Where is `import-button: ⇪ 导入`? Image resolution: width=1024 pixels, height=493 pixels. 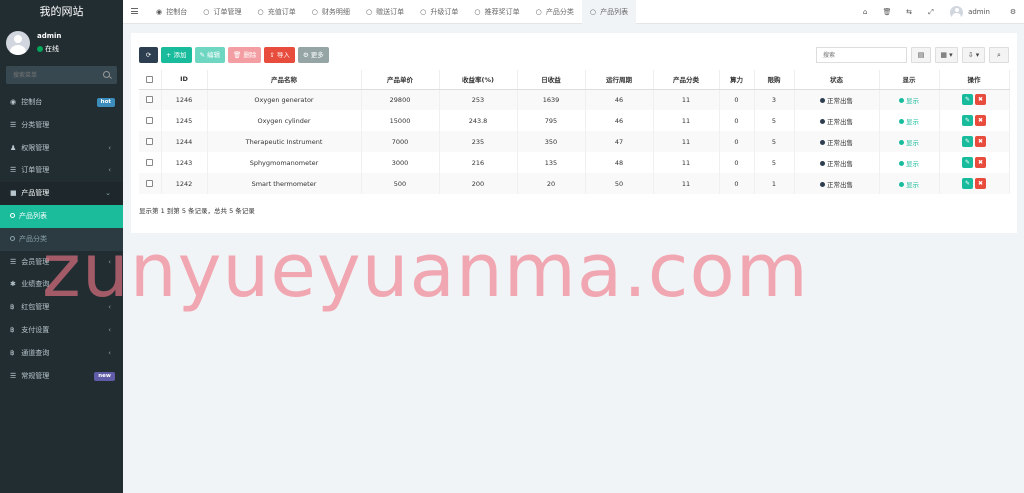
import-button: ⇪ 导入 is located at coordinates (279, 55).